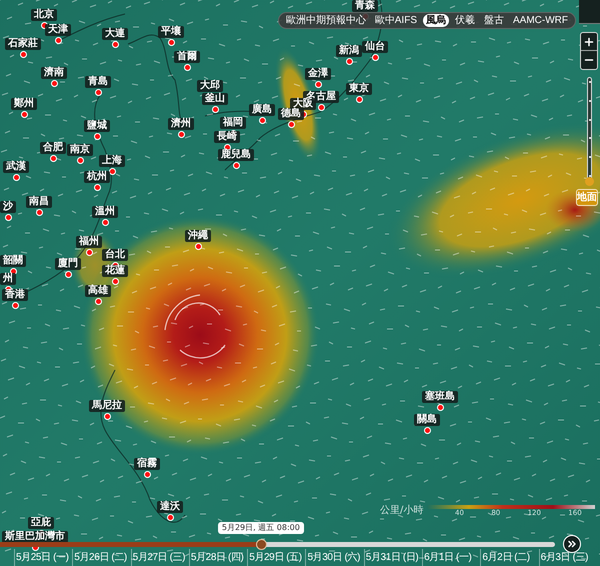 The width and height of the screenshot is (600, 566). I want to click on city-label: 德島, so click(291, 114).